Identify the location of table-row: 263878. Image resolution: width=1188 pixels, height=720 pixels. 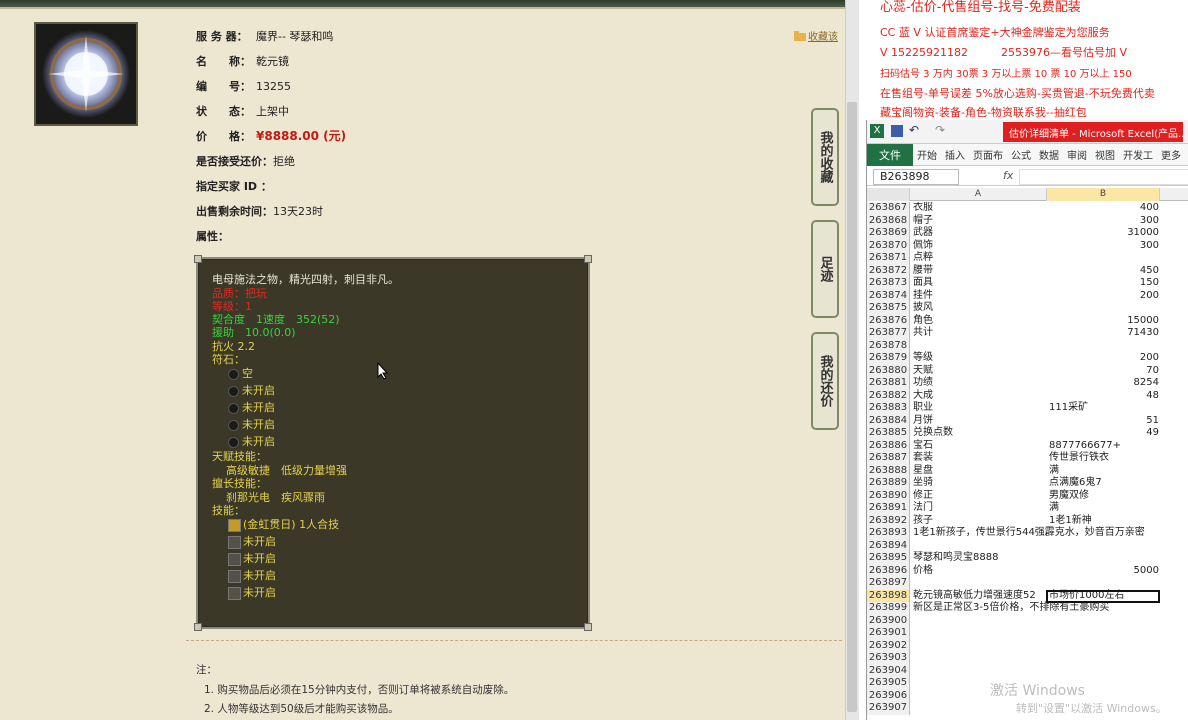
(1027, 345).